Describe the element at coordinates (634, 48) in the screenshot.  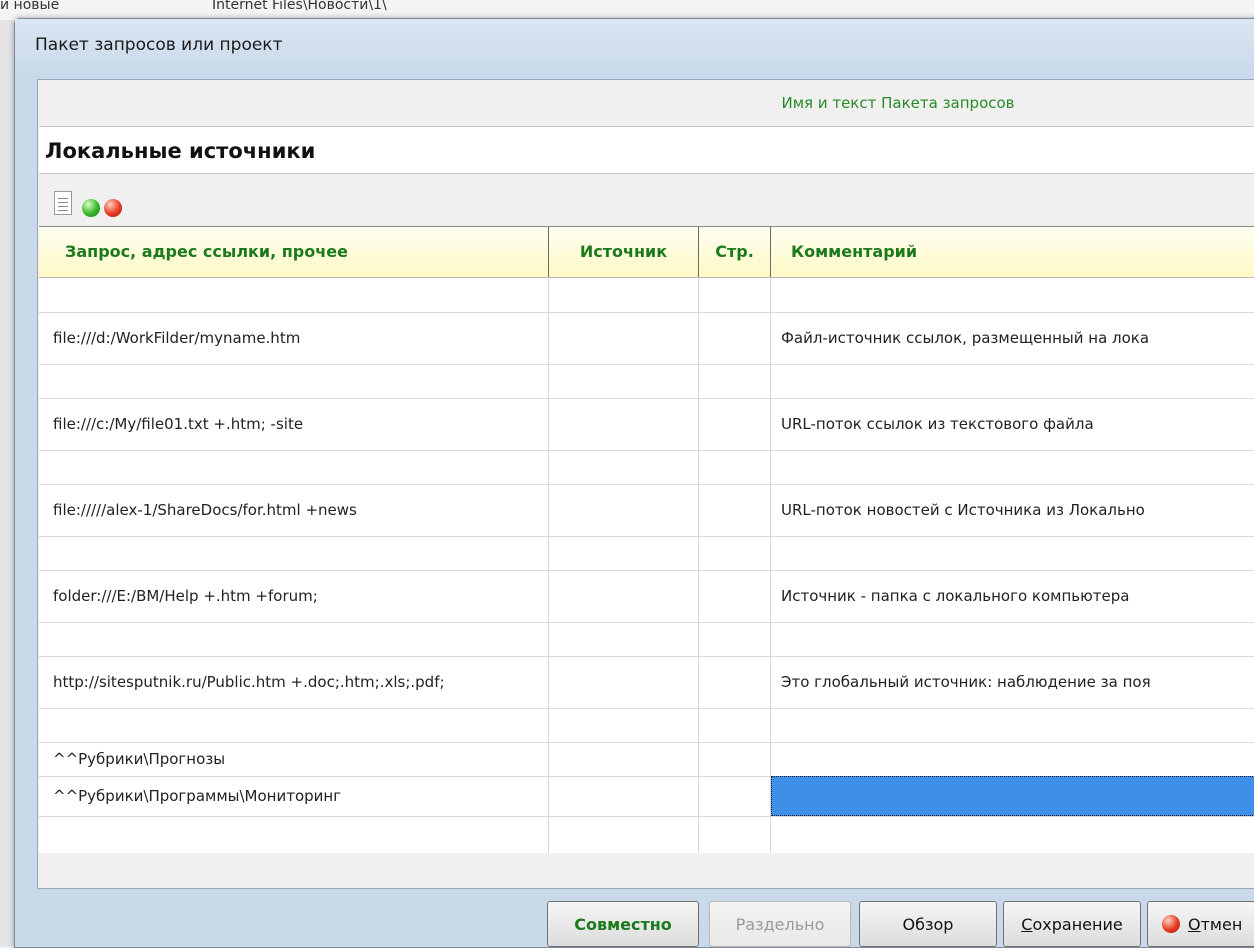
I see `title-bar: Пакет запросов или проект` at that location.